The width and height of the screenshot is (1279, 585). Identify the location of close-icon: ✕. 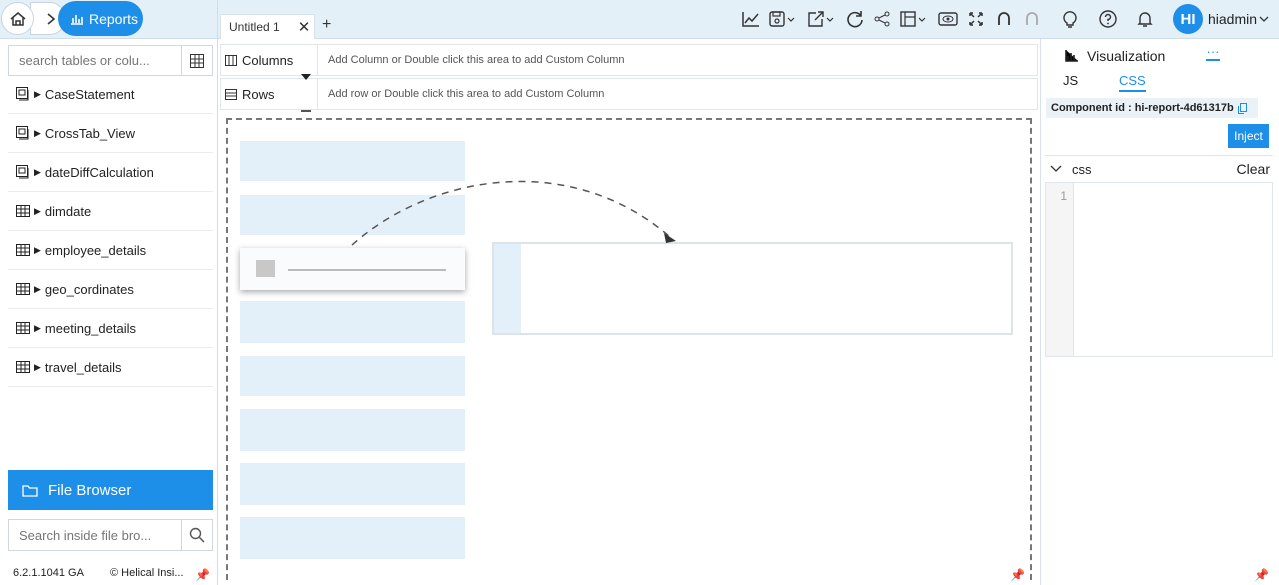
(304, 27).